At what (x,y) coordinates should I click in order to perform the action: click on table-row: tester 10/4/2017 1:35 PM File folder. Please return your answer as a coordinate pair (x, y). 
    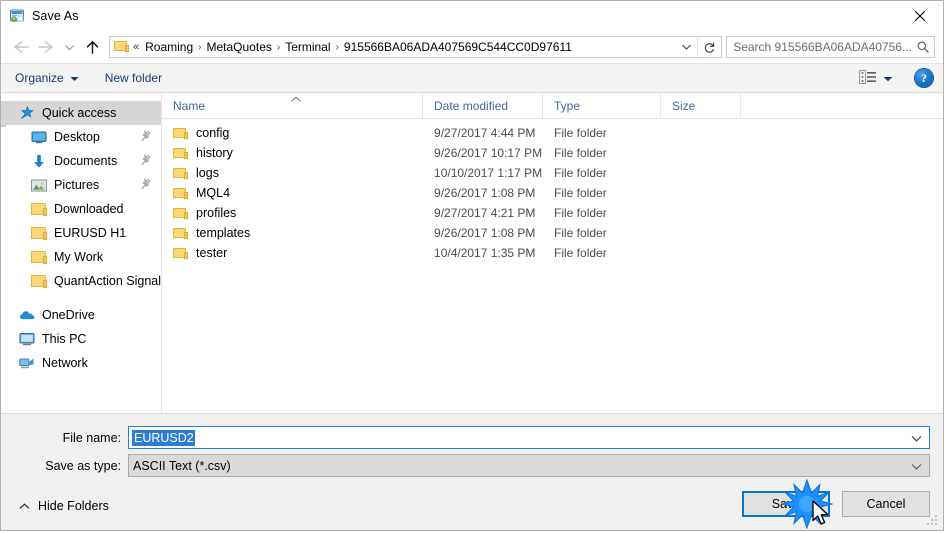
    Looking at the image, I should click on (552, 253).